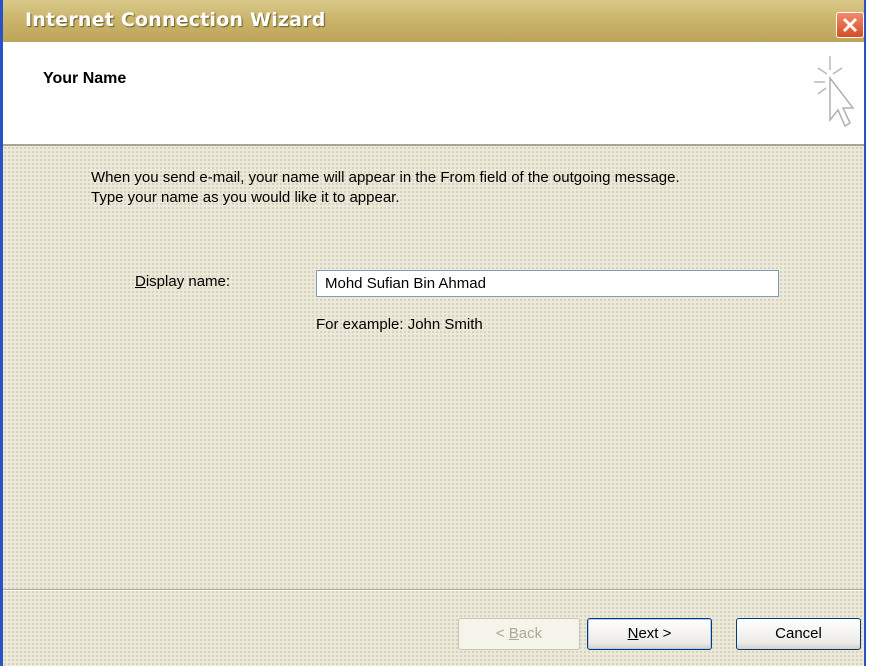  I want to click on next-accel: N, so click(633, 633).